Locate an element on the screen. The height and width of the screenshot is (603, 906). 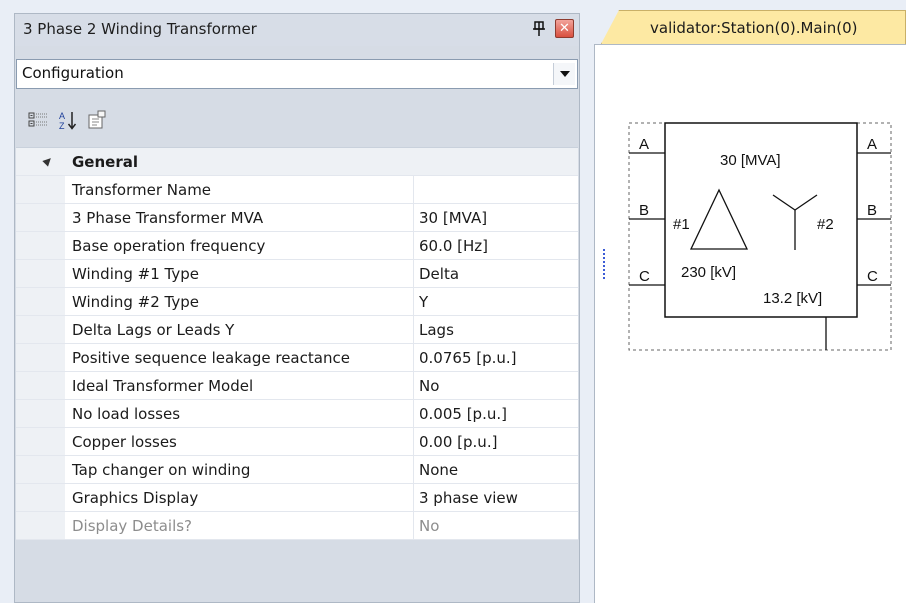
category-label: General is located at coordinates (239, 161).